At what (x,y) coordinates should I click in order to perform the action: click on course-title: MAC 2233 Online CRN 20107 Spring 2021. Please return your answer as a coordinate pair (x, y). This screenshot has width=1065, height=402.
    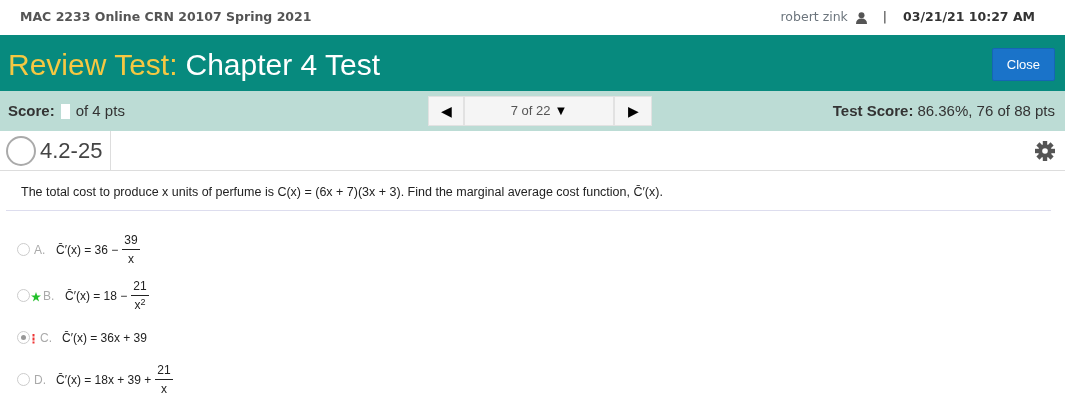
    Looking at the image, I should click on (166, 17).